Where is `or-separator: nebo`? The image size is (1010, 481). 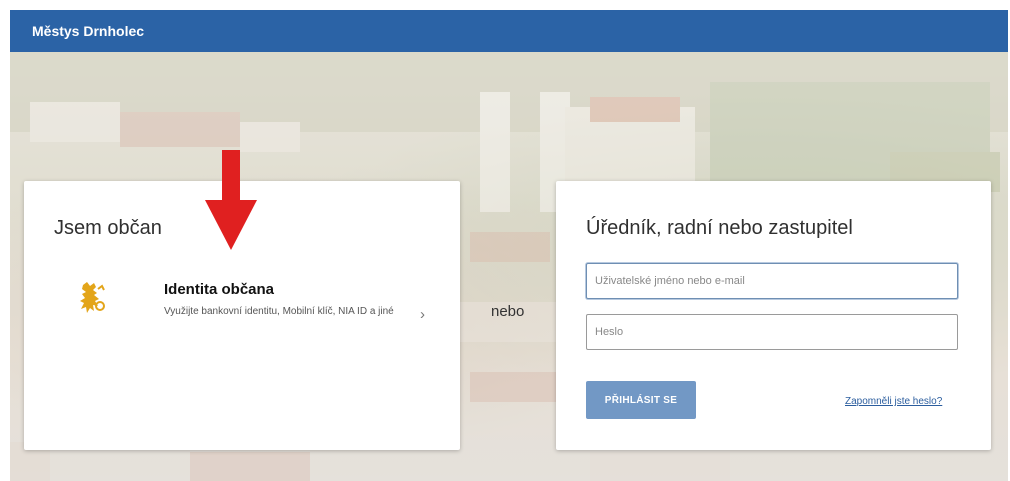
or-separator: nebo is located at coordinates (508, 311).